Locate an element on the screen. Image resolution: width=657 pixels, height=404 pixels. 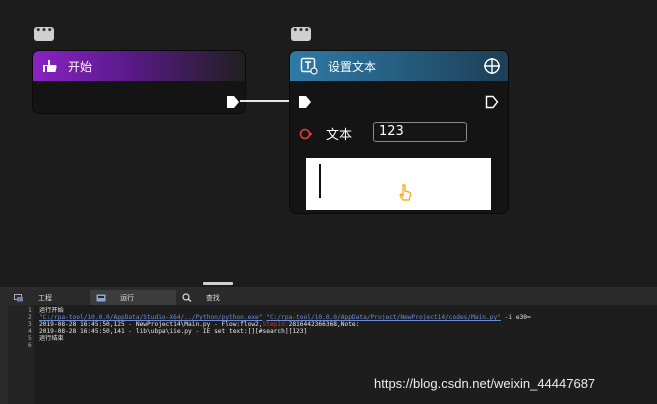
project-icon is located at coordinates (19, 297).